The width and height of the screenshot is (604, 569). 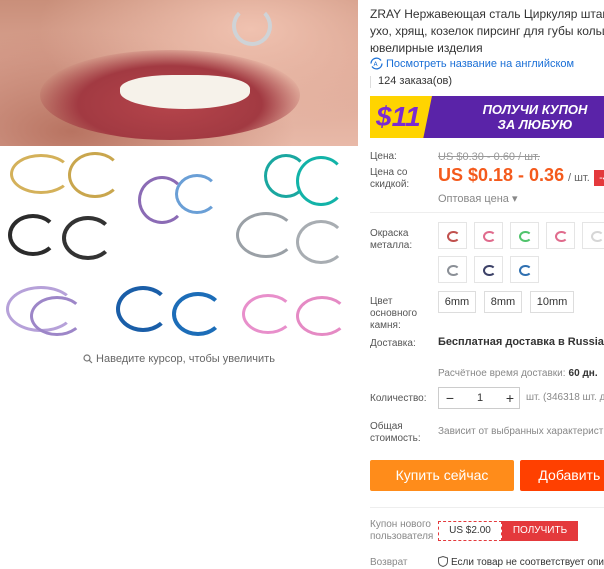 What do you see at coordinates (552, 302) in the screenshot?
I see `size-option-10mm: 10mm` at bounding box center [552, 302].